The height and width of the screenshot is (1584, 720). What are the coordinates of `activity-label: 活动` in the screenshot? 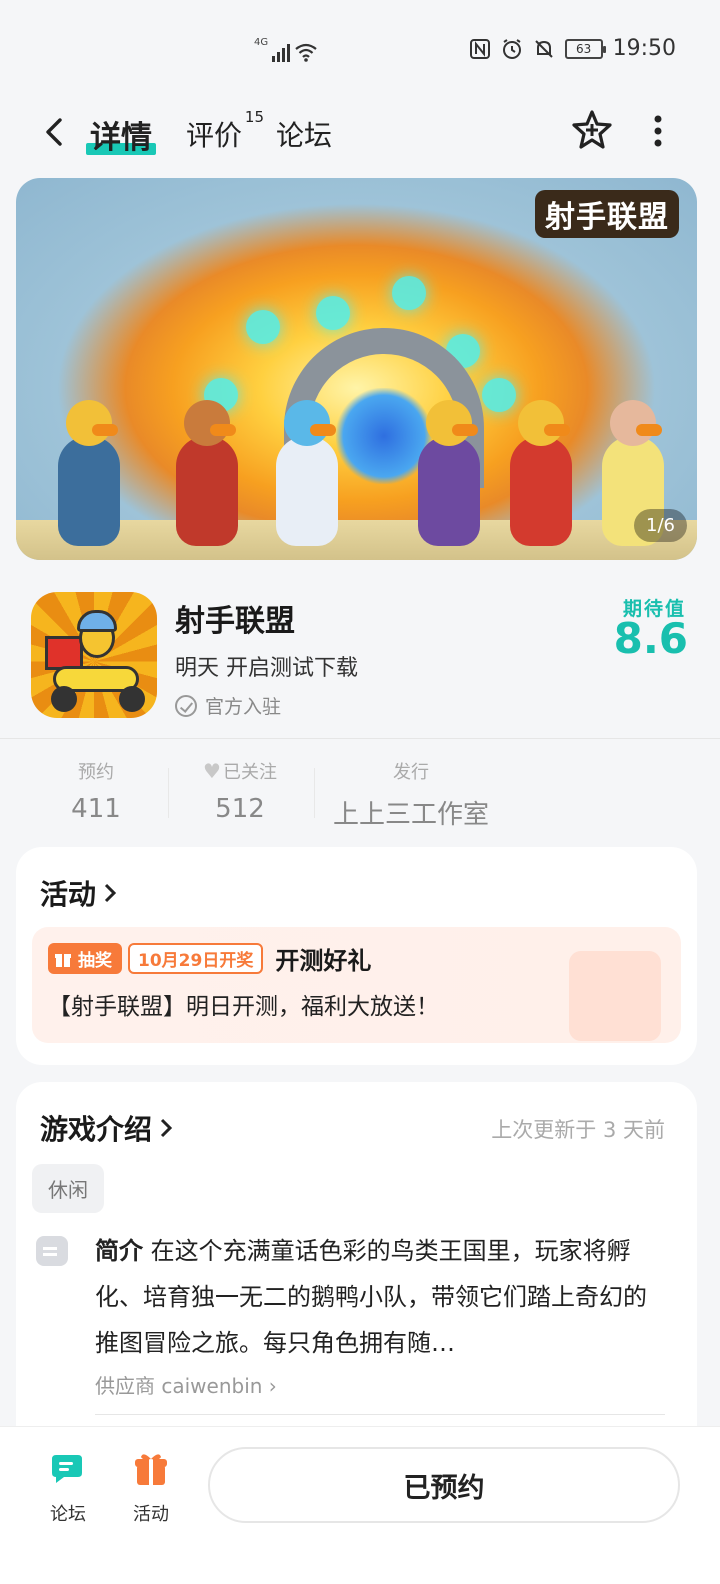 It's located at (151, 1514).